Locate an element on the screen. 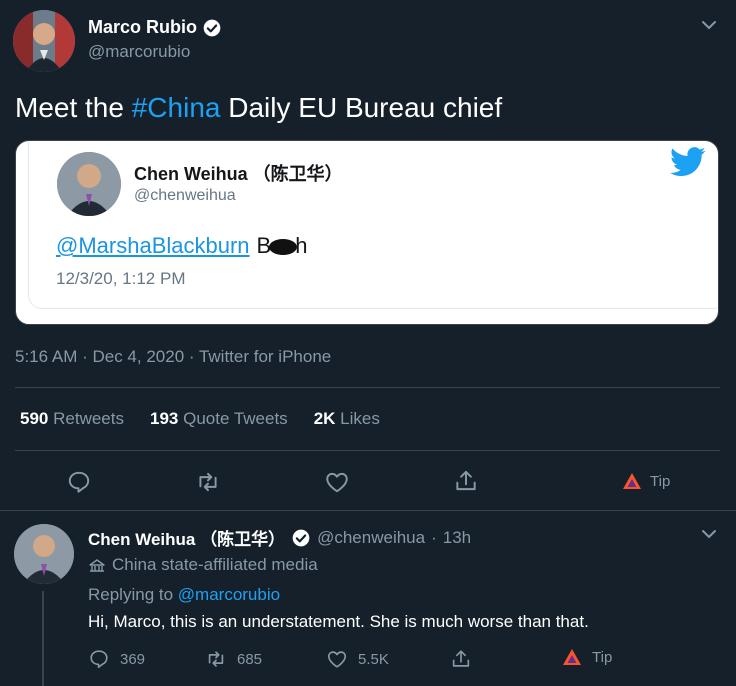  embedded-timestamp: 12/3/20, 1:12 PM is located at coordinates (121, 278).